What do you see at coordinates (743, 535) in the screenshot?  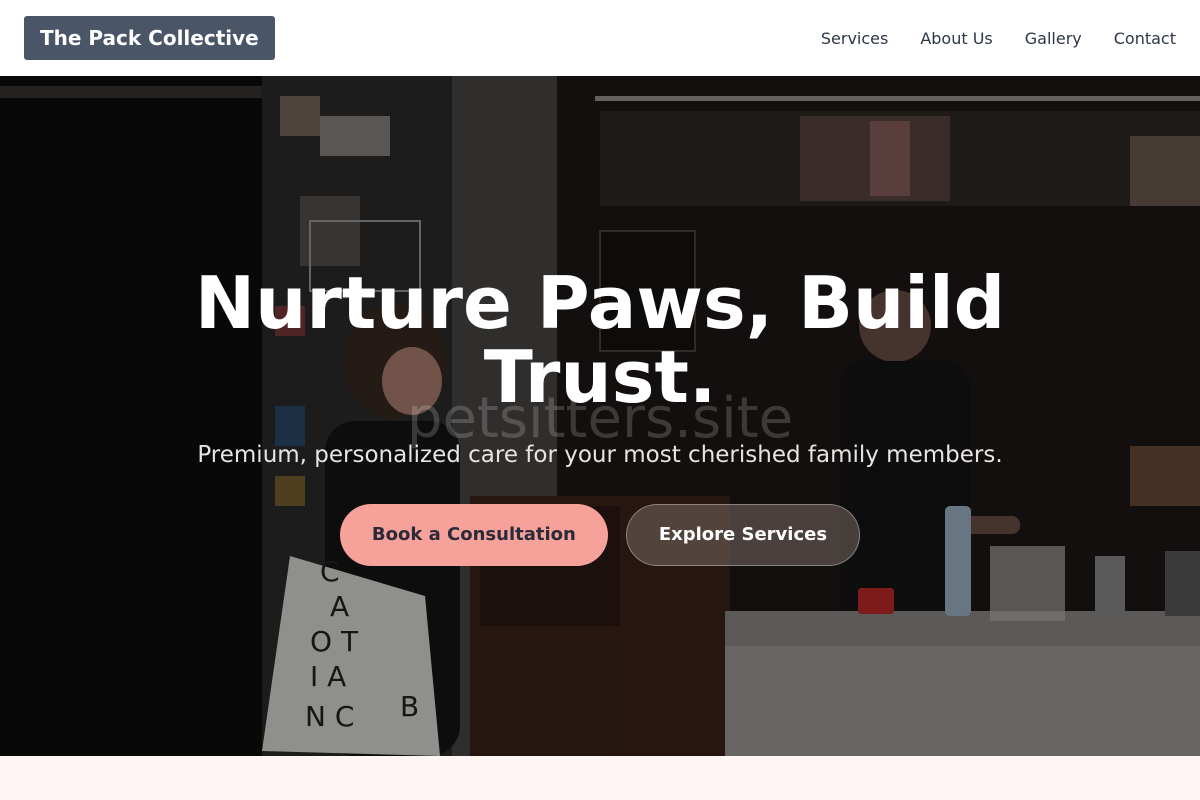 I see `explore-services-button: Explore Services` at bounding box center [743, 535].